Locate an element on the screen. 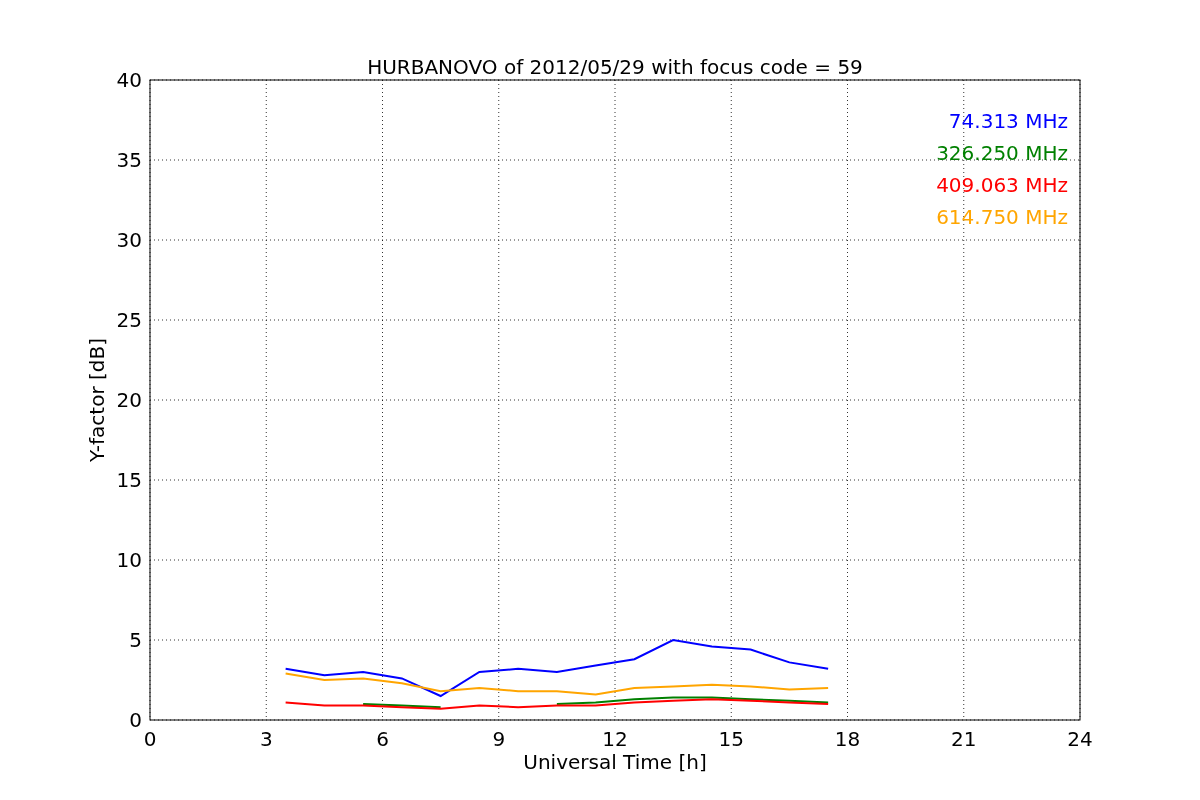 The image size is (1200, 800). y-tick-label: 35 is located at coordinates (129, 160).